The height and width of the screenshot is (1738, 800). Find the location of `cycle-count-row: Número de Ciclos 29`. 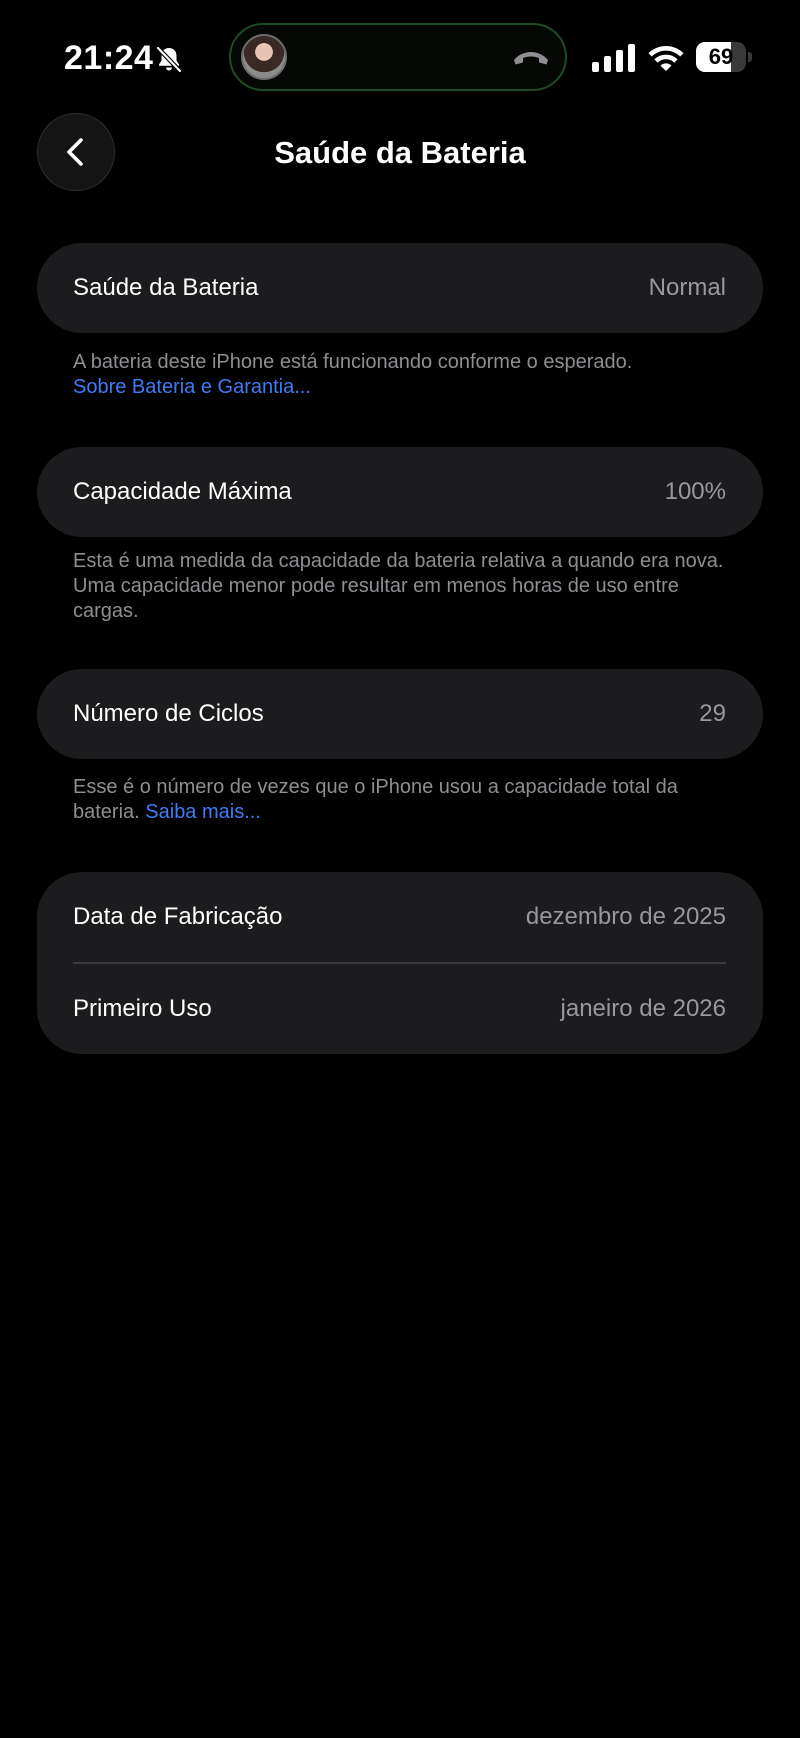

cycle-count-row: Número de Ciclos 29 is located at coordinates (400, 714).